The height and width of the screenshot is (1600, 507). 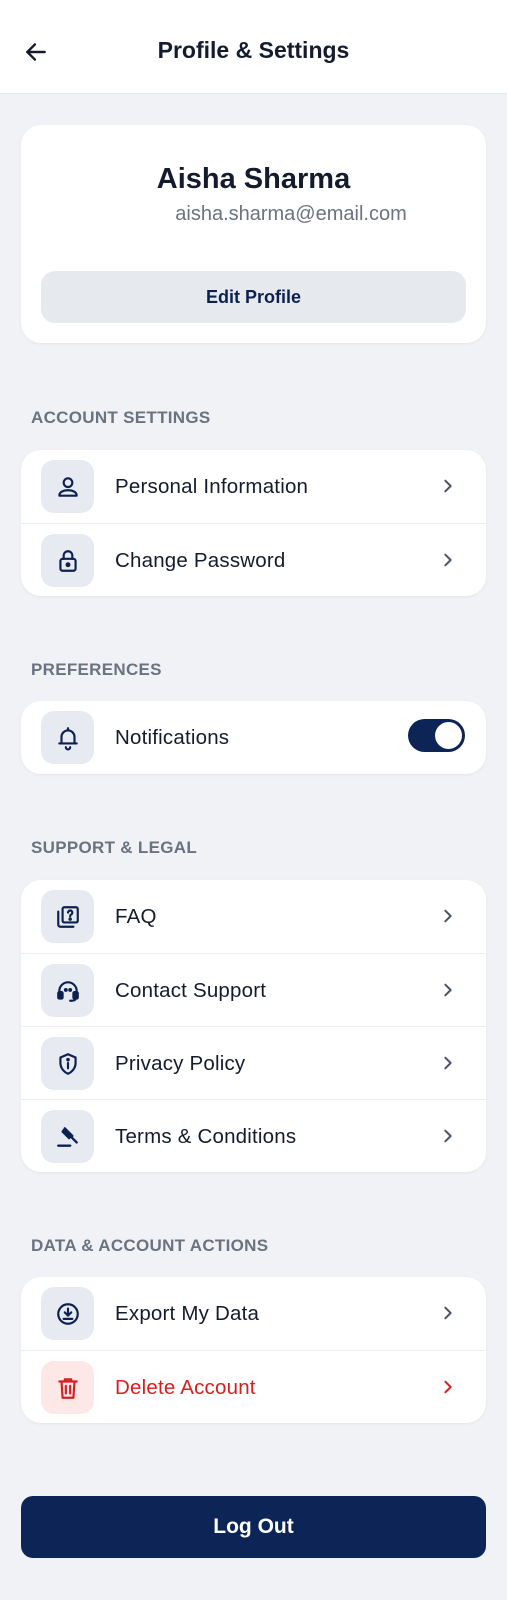 What do you see at coordinates (253, 50) in the screenshot?
I see `page-title: Profile & Settings` at bounding box center [253, 50].